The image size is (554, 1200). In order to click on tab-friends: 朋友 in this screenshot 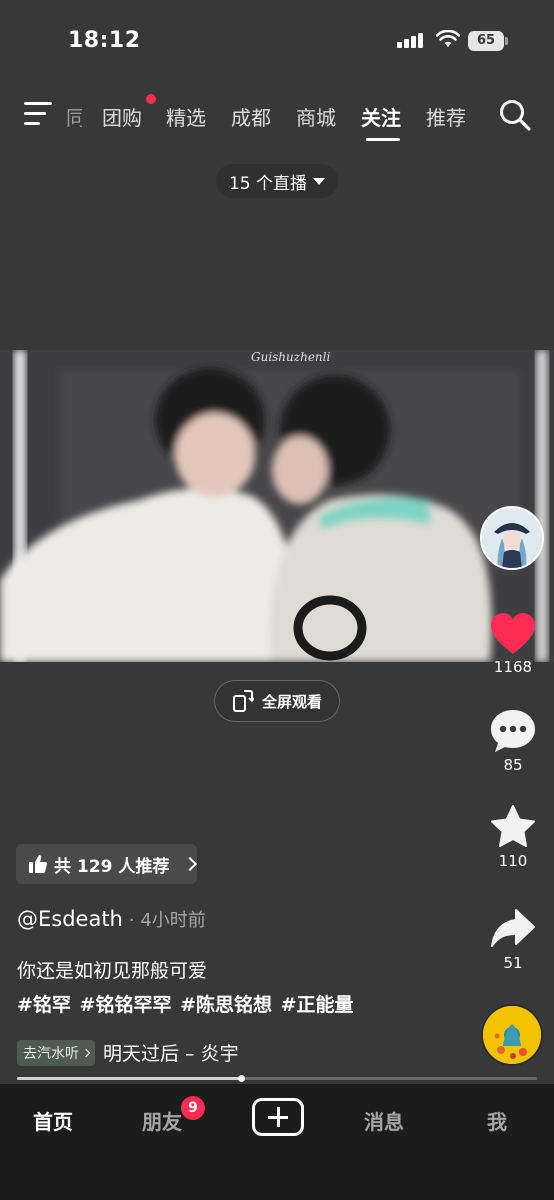, I will do `click(162, 1120)`.